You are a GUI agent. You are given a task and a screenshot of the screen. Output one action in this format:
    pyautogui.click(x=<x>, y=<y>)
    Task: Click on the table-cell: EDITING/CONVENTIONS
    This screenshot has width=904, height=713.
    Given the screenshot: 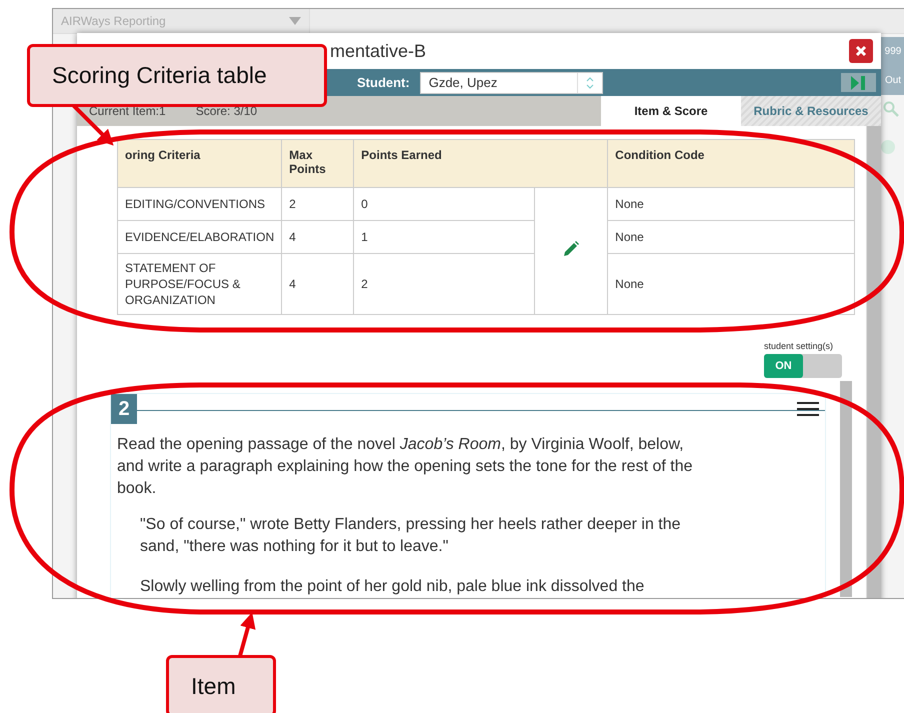 What is the action you would take?
    pyautogui.click(x=200, y=204)
    